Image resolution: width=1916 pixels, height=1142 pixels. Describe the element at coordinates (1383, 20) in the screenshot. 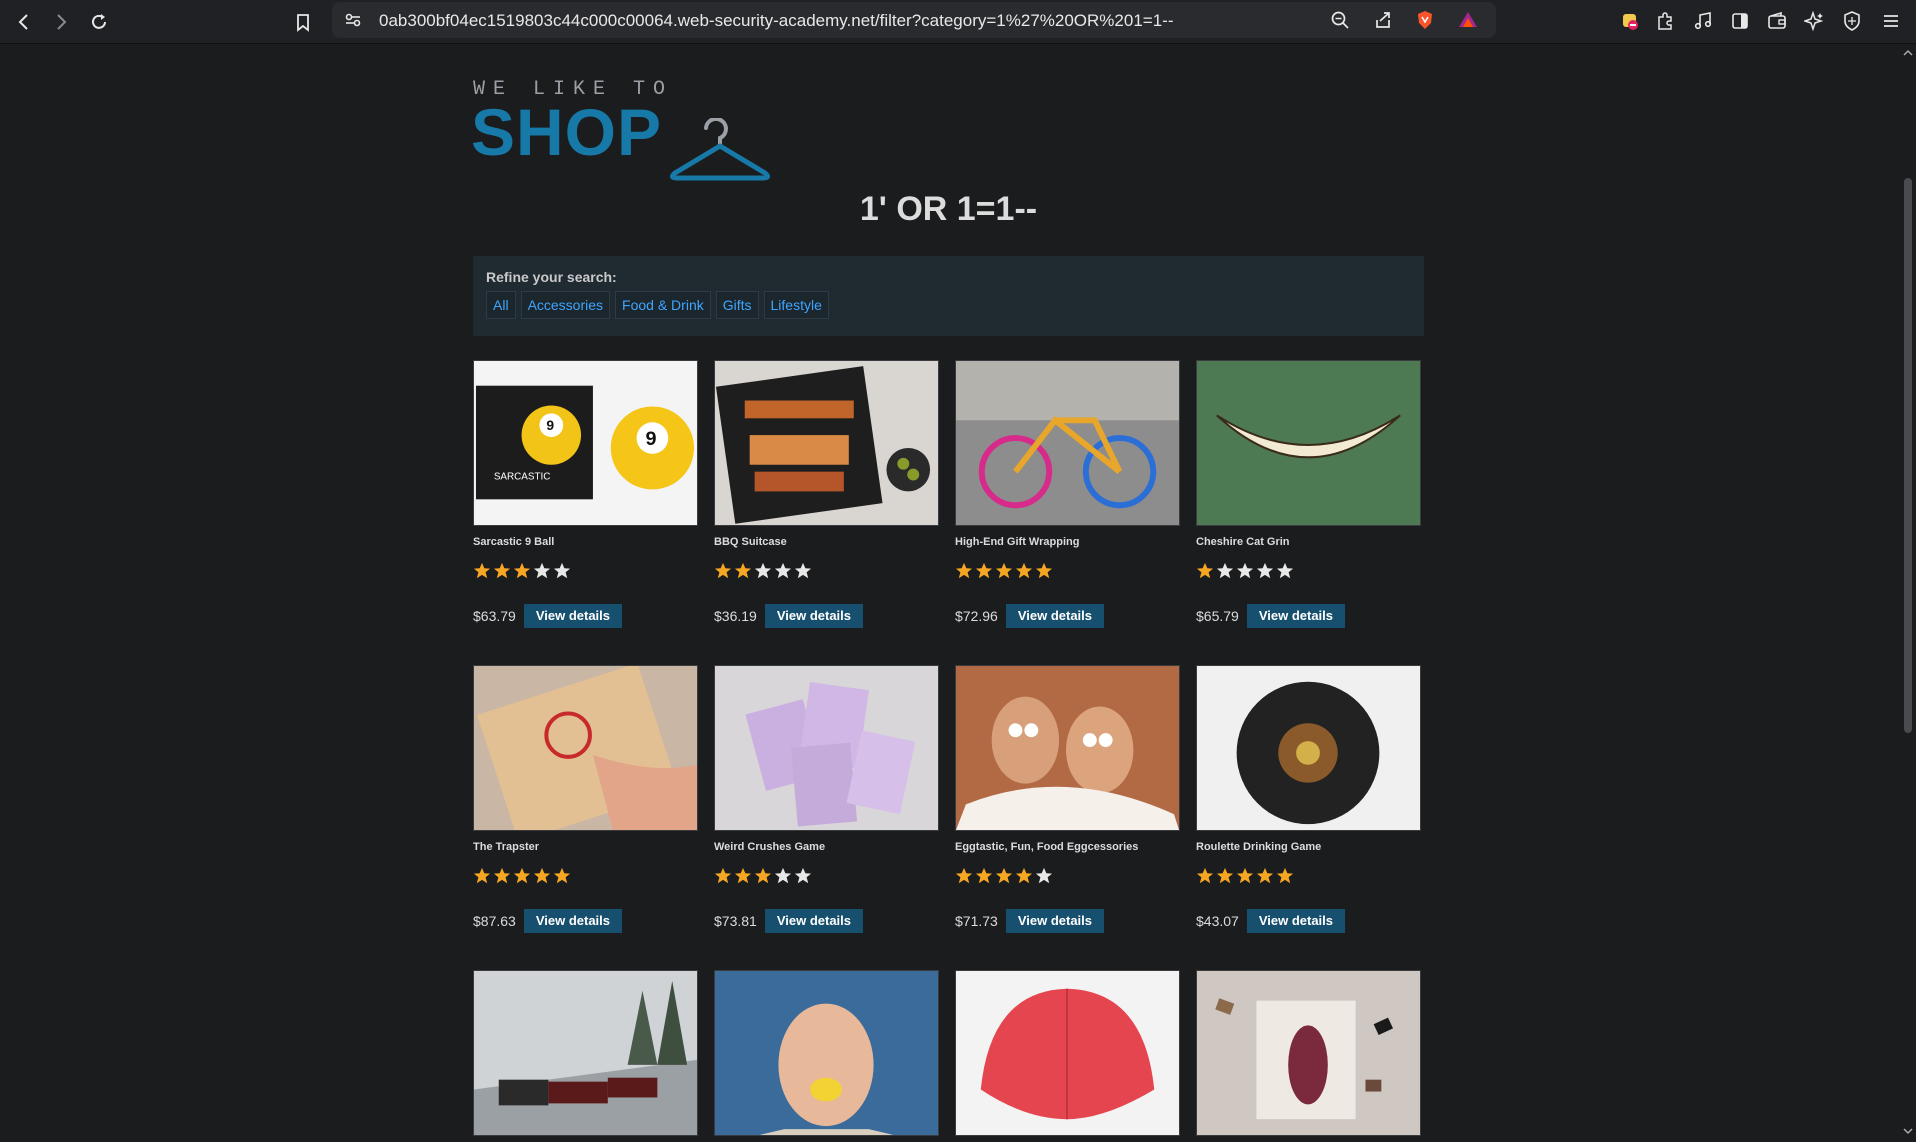

I see `share-icon` at that location.